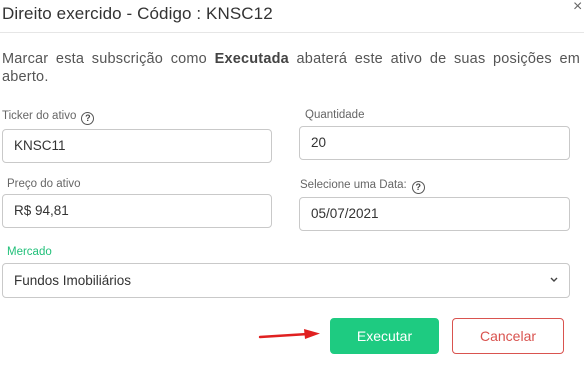 Image resolution: width=584 pixels, height=367 pixels. What do you see at coordinates (508, 336) in the screenshot?
I see `cancelar-button: Cancelar` at bounding box center [508, 336].